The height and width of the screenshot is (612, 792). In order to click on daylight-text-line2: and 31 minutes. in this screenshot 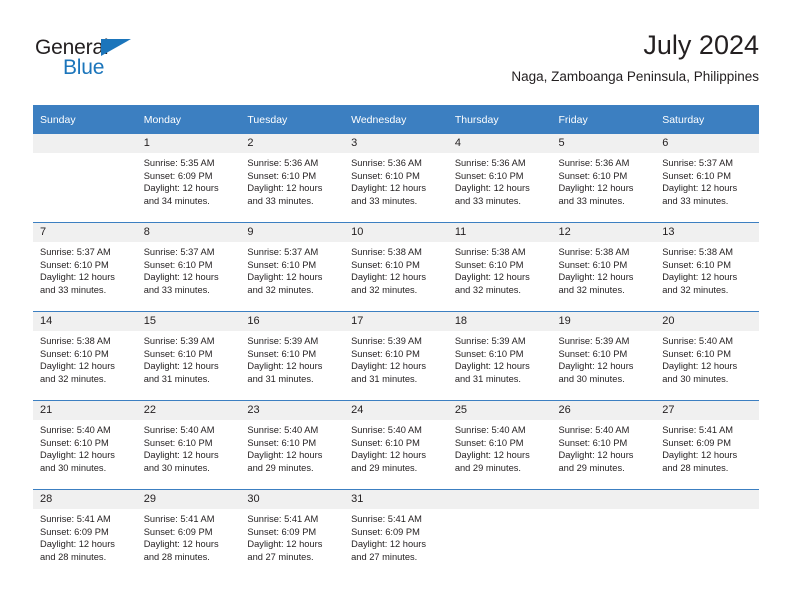, I will do `click(176, 378)`.